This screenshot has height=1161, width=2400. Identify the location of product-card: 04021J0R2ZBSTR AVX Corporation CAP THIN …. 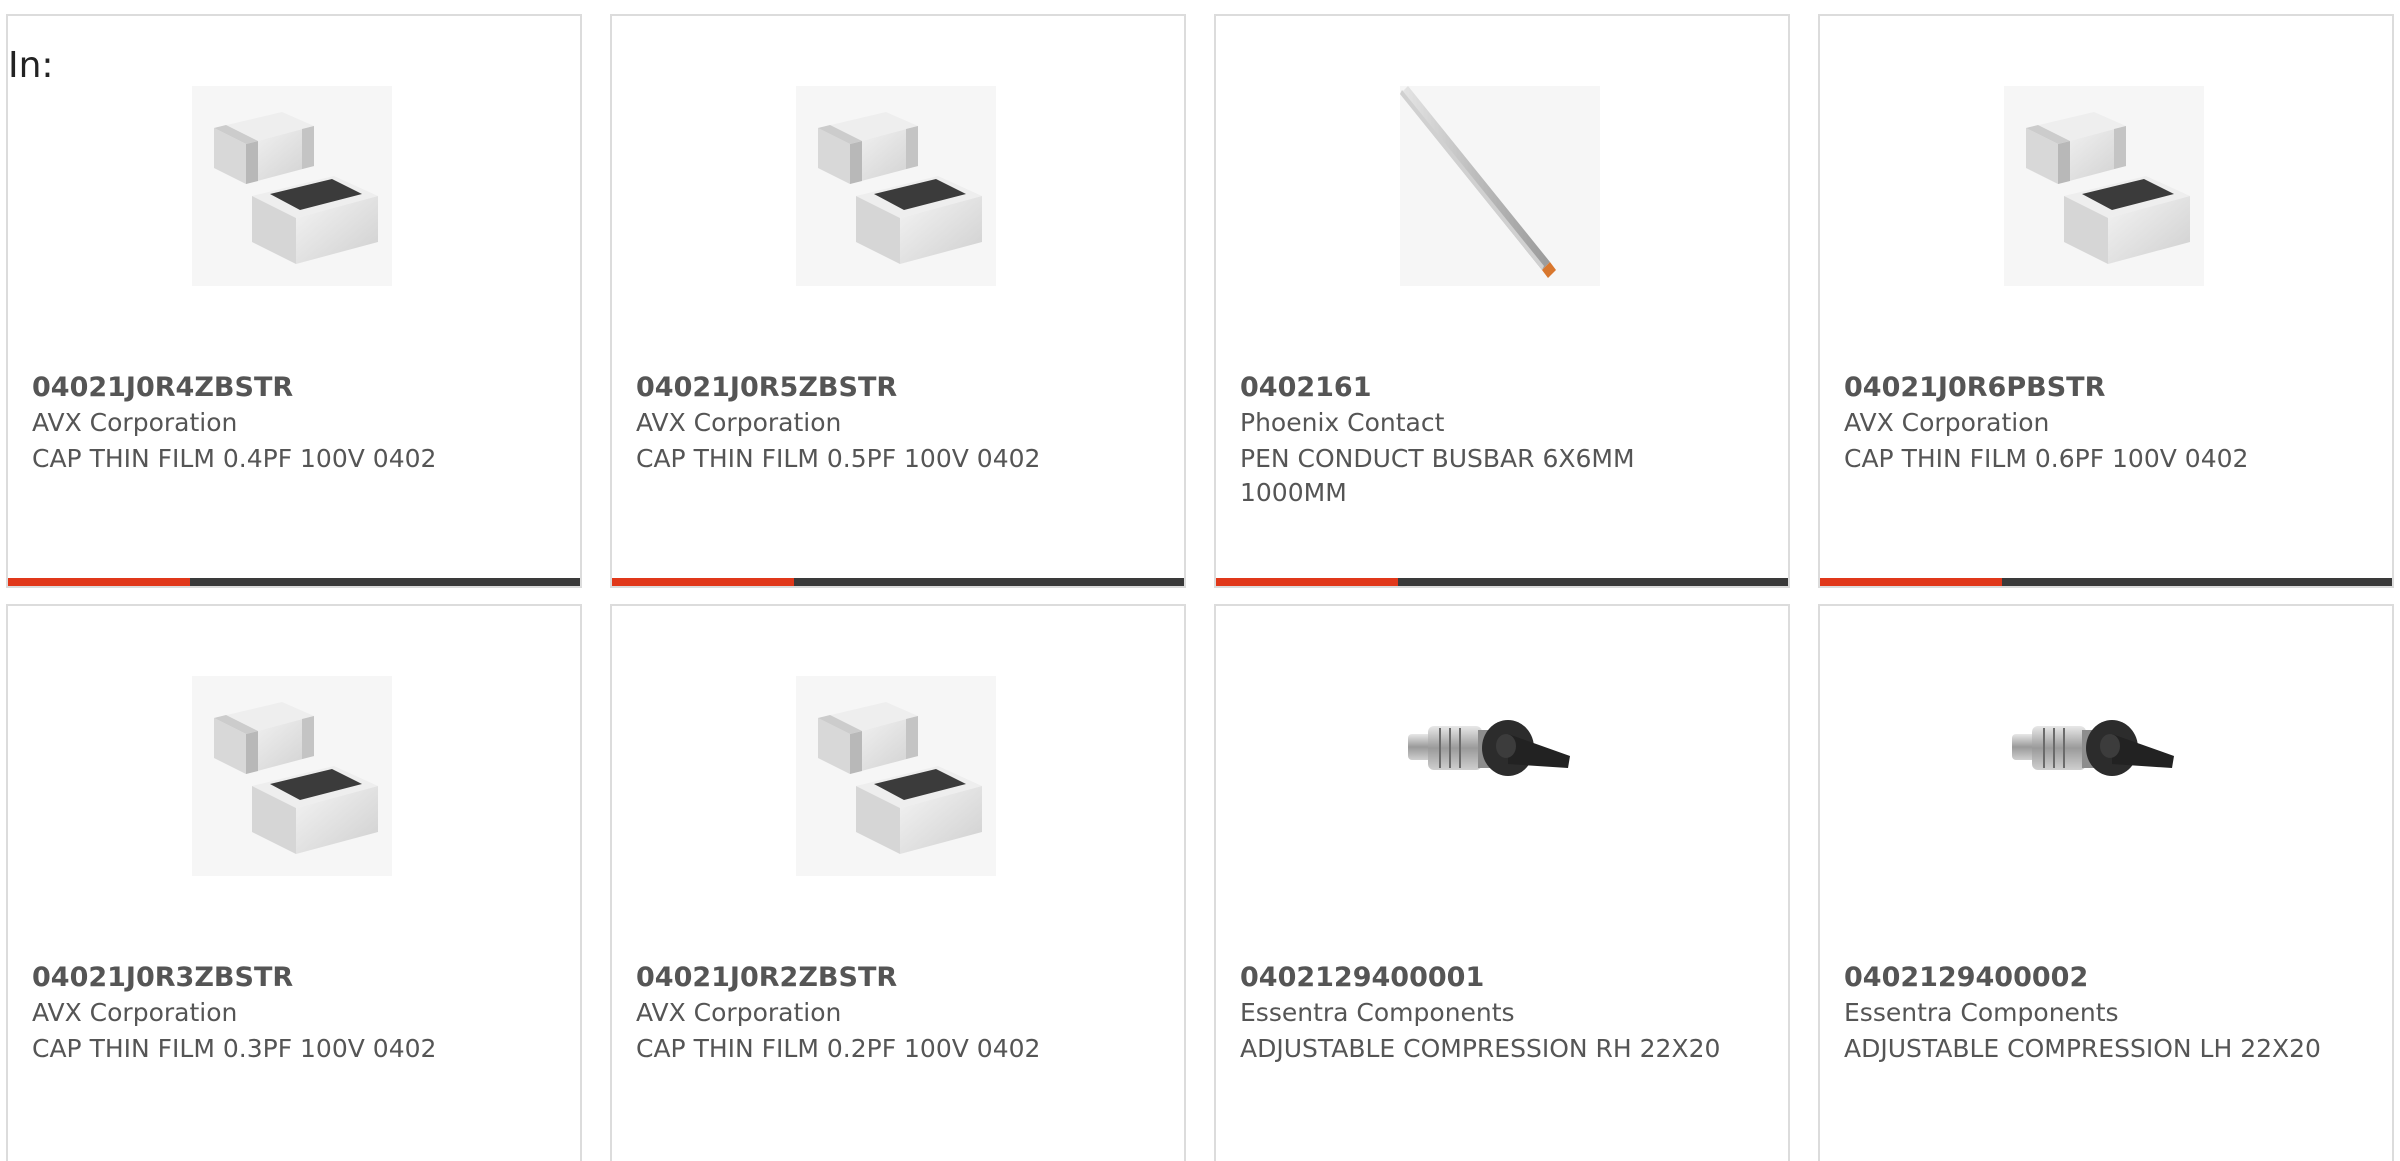
(898, 882).